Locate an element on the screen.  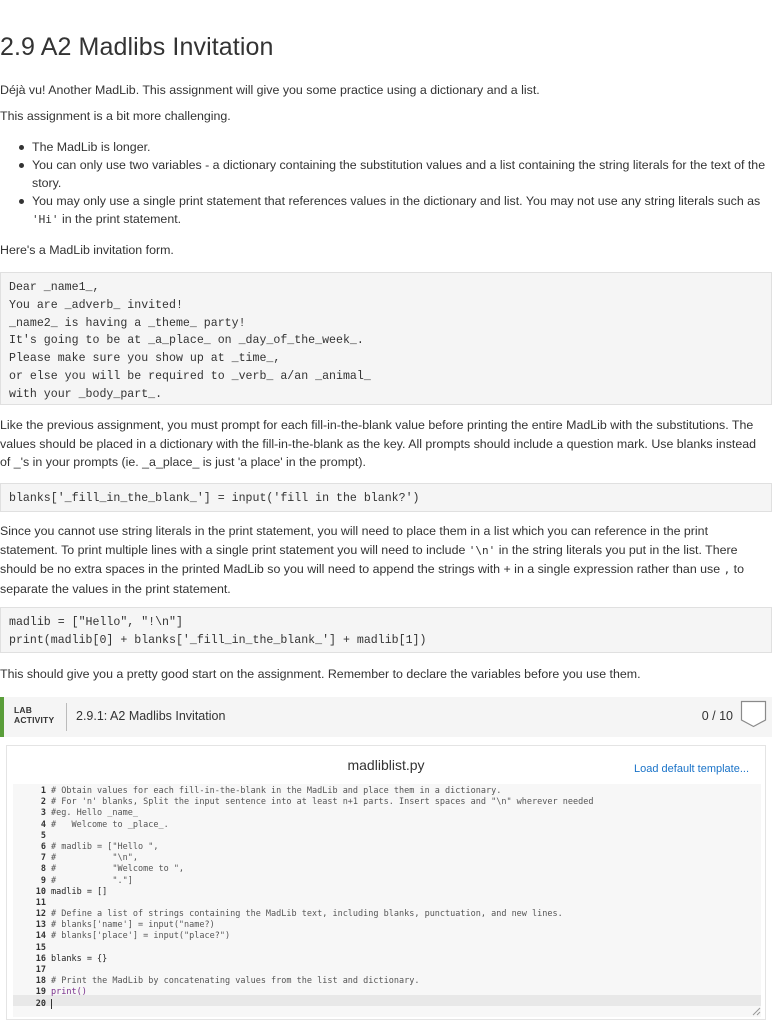
code-line: # "."] is located at coordinates (322, 881).